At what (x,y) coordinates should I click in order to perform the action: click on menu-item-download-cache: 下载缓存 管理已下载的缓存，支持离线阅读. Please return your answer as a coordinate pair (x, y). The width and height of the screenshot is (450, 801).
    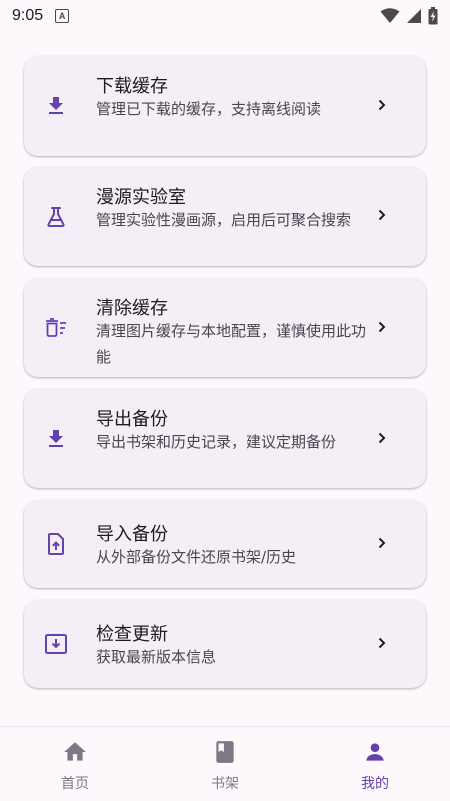
    Looking at the image, I should click on (225, 106).